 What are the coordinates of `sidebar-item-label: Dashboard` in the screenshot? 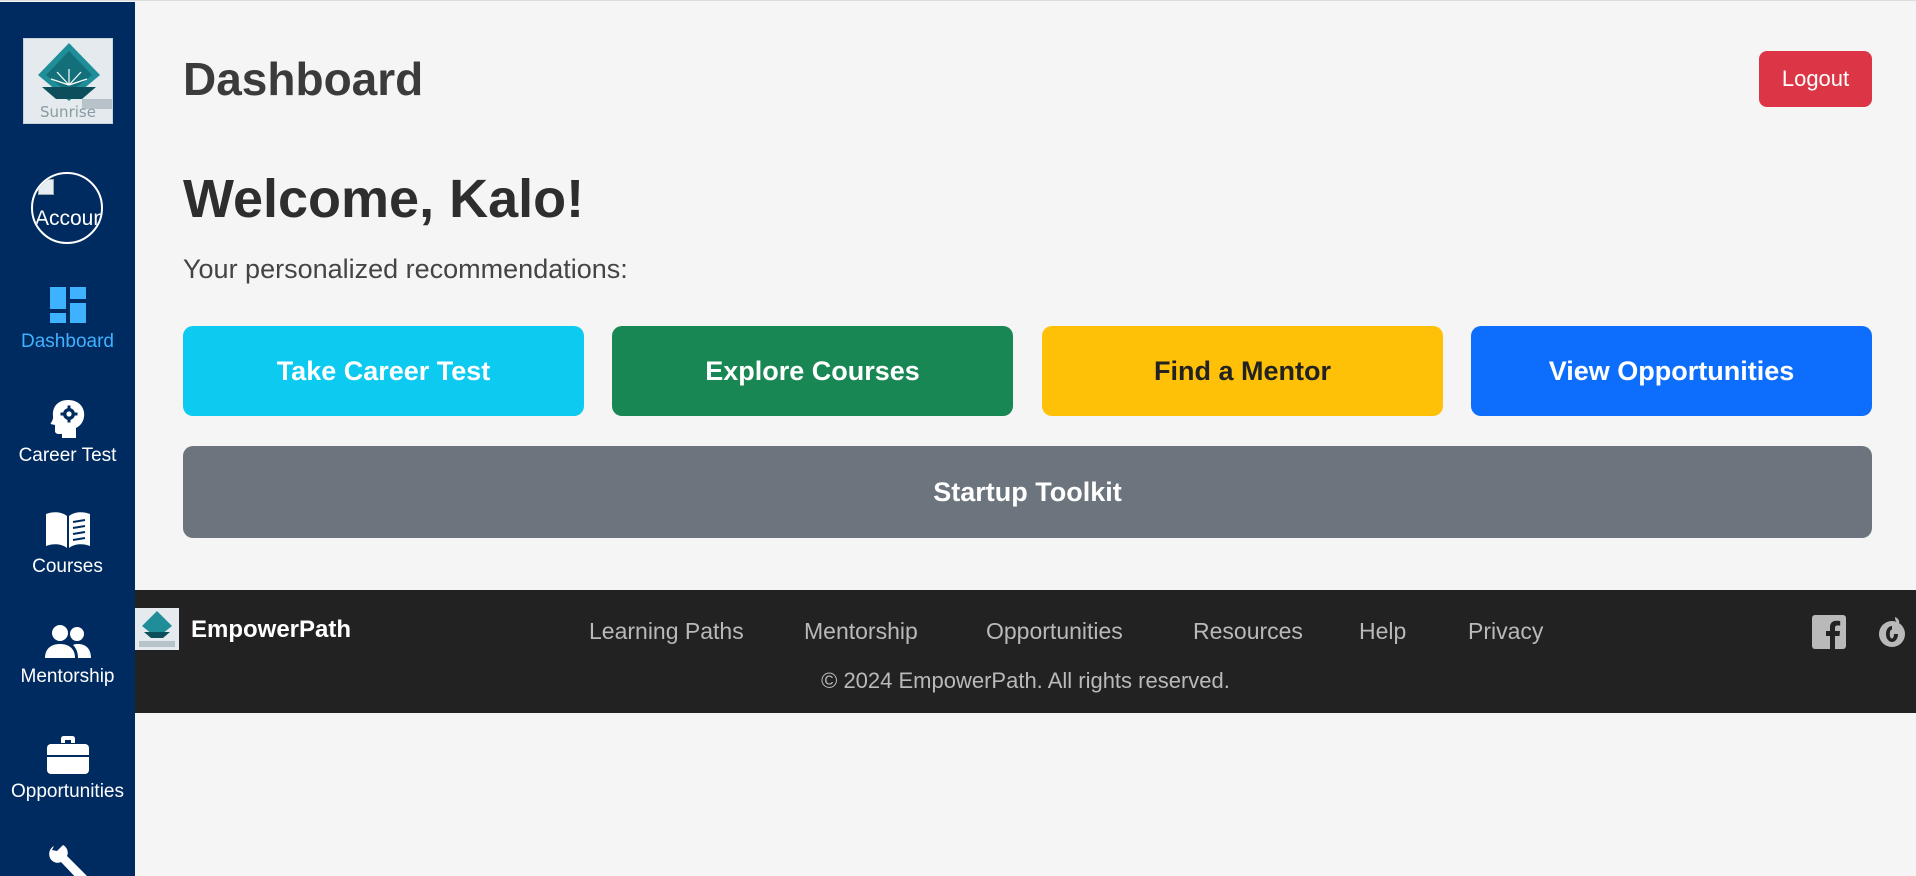 It's located at (67, 341).